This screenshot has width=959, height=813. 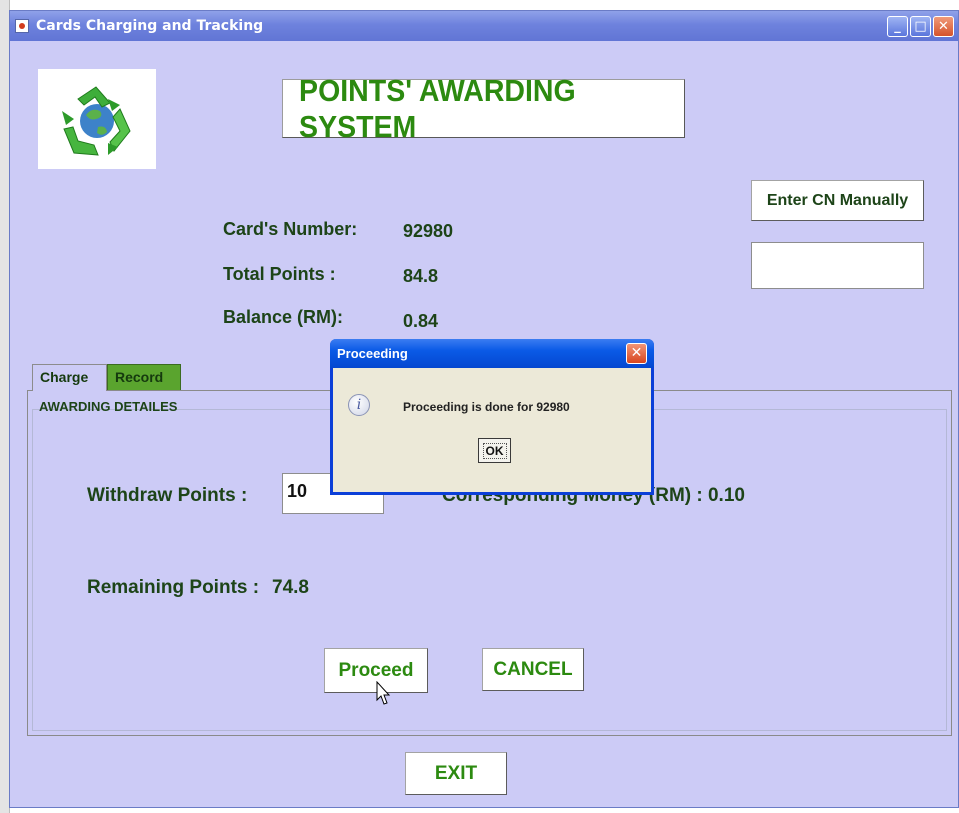 I want to click on java-app-icon, so click(x=22, y=26).